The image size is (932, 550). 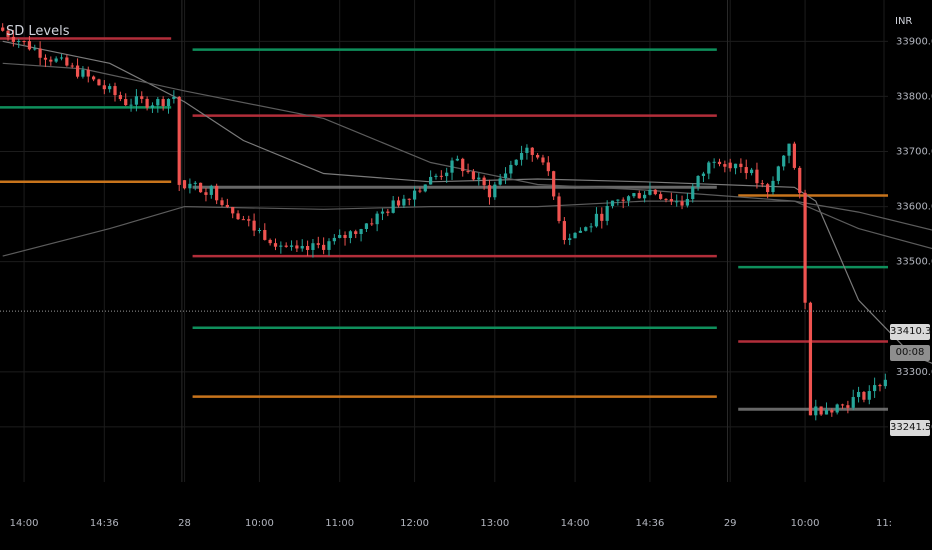 I want to click on price-tick-label: 33500.00, so click(x=914, y=262).